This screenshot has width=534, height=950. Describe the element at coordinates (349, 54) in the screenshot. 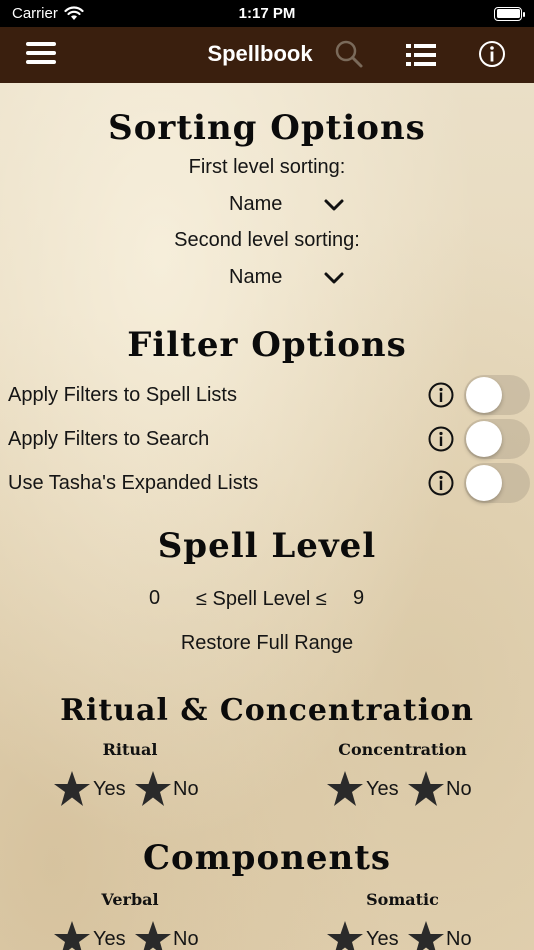

I see `search-icon` at that location.